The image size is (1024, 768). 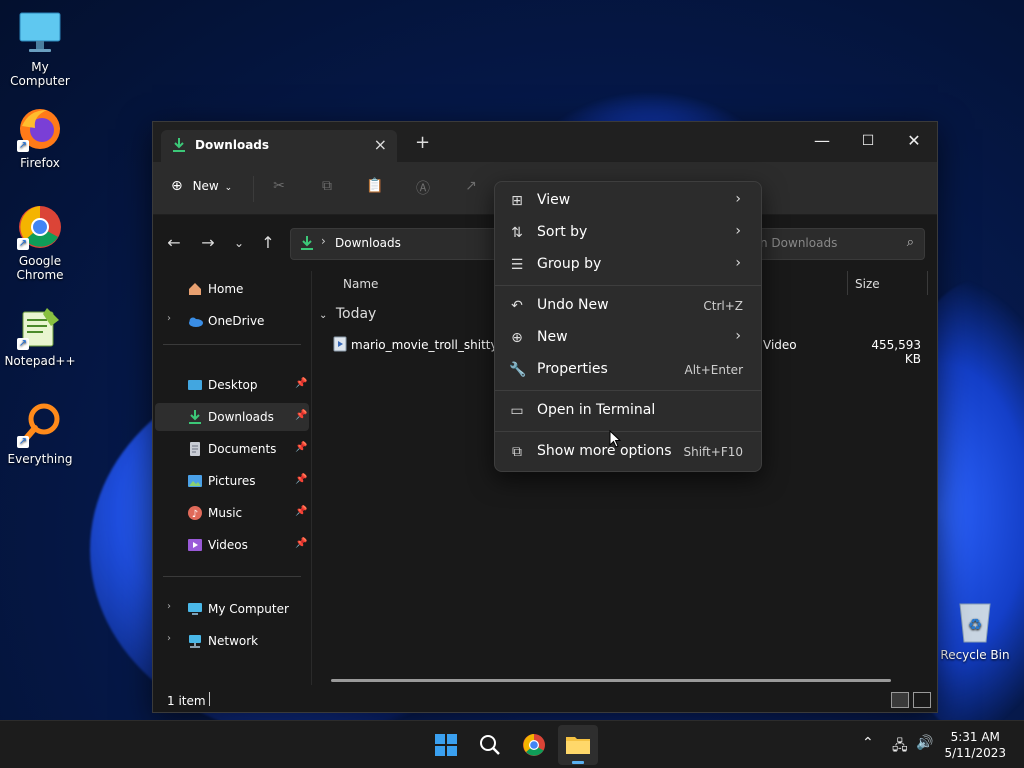 I want to click on clock-date: 5/11/2023, so click(x=975, y=753).